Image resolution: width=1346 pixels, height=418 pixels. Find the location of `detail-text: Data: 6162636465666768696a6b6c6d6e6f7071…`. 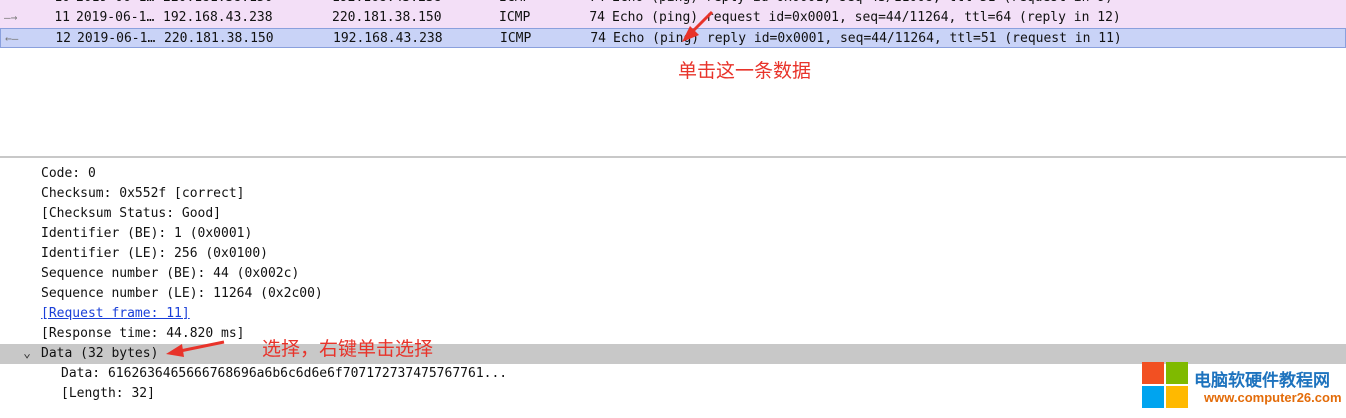

detail-text: Data: 6162636465666768696a6b6c6d6e6f7071… is located at coordinates (284, 373).